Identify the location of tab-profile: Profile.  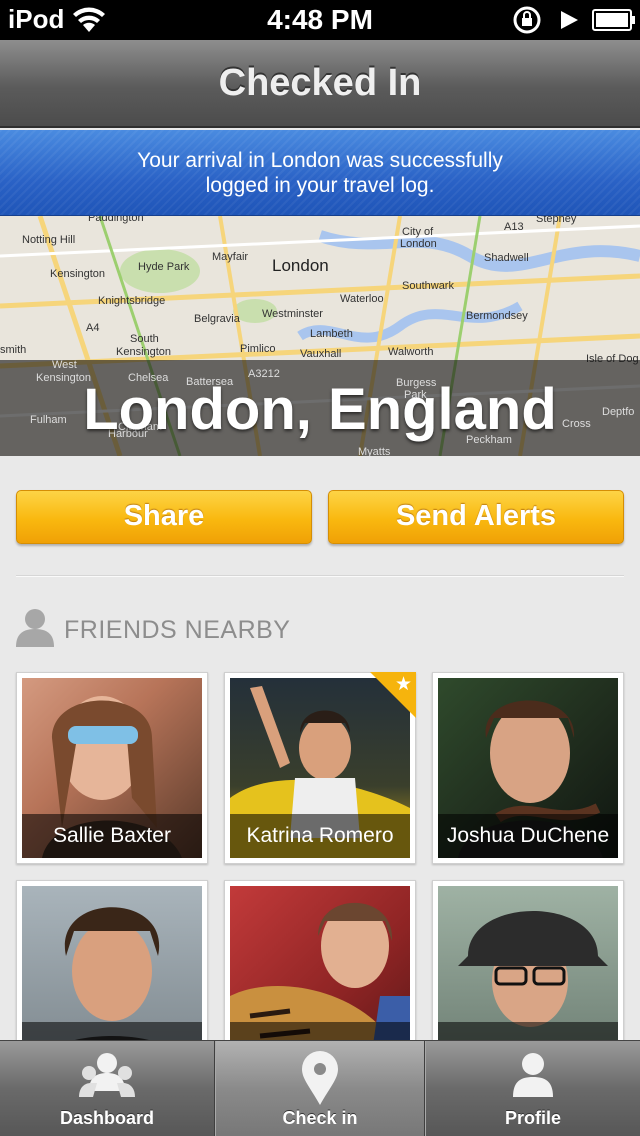
(533, 1088).